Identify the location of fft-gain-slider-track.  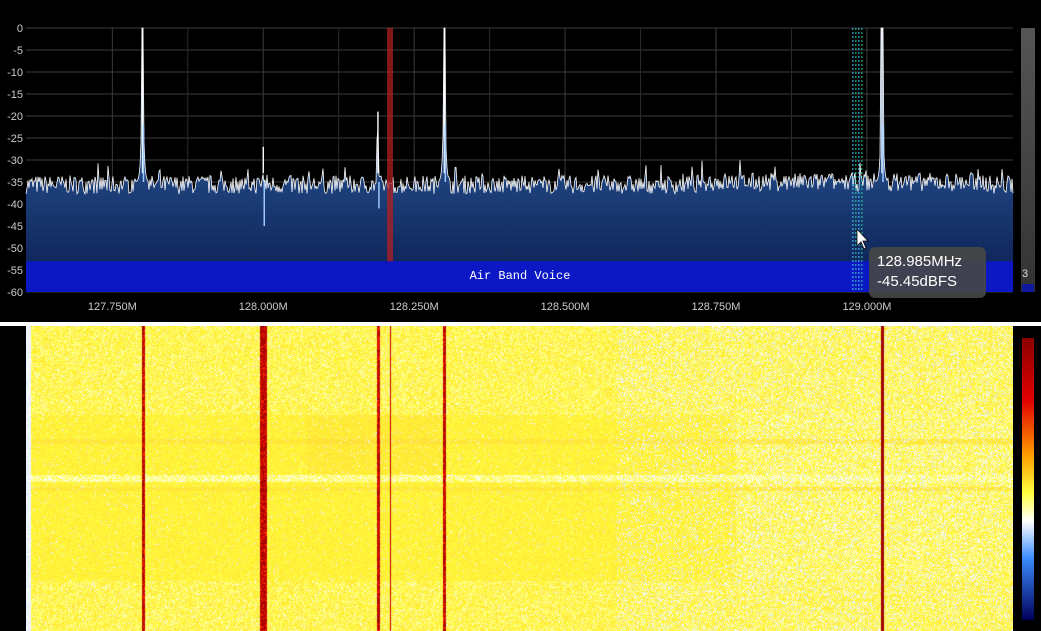
(1028, 160).